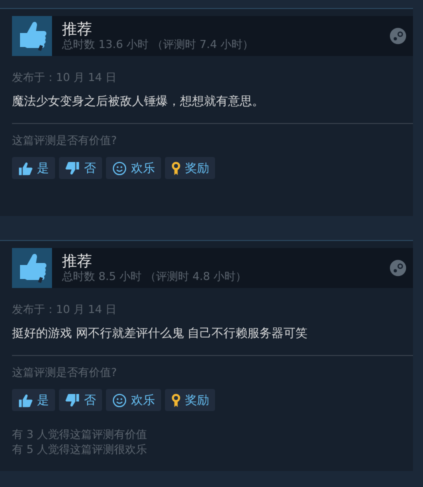  I want to click on vote-count-text: 有 3 人觉得这篇评测有价值, so click(80, 434).